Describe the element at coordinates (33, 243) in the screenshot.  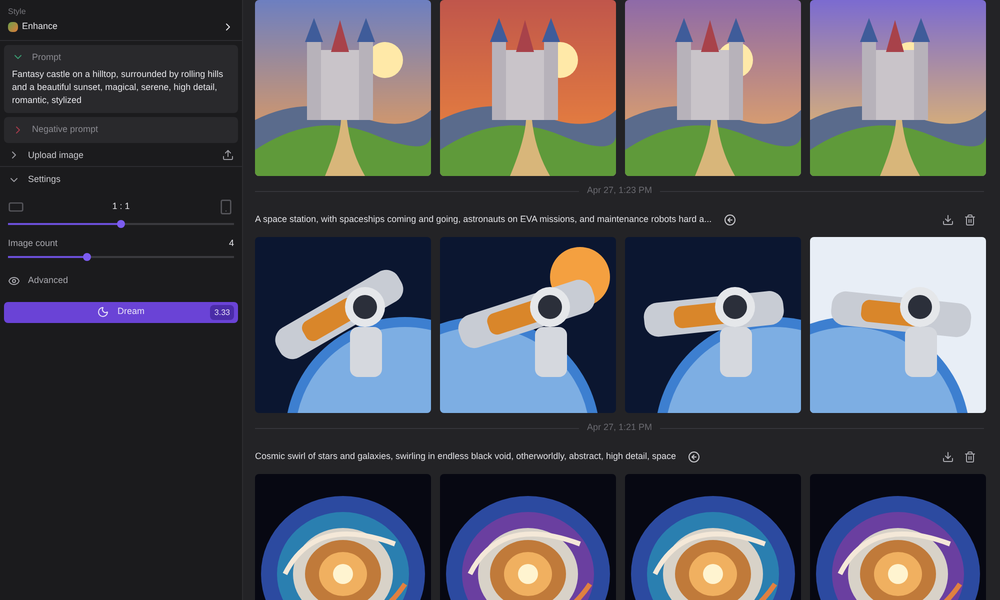
I see `image-count-label: Image count` at that location.